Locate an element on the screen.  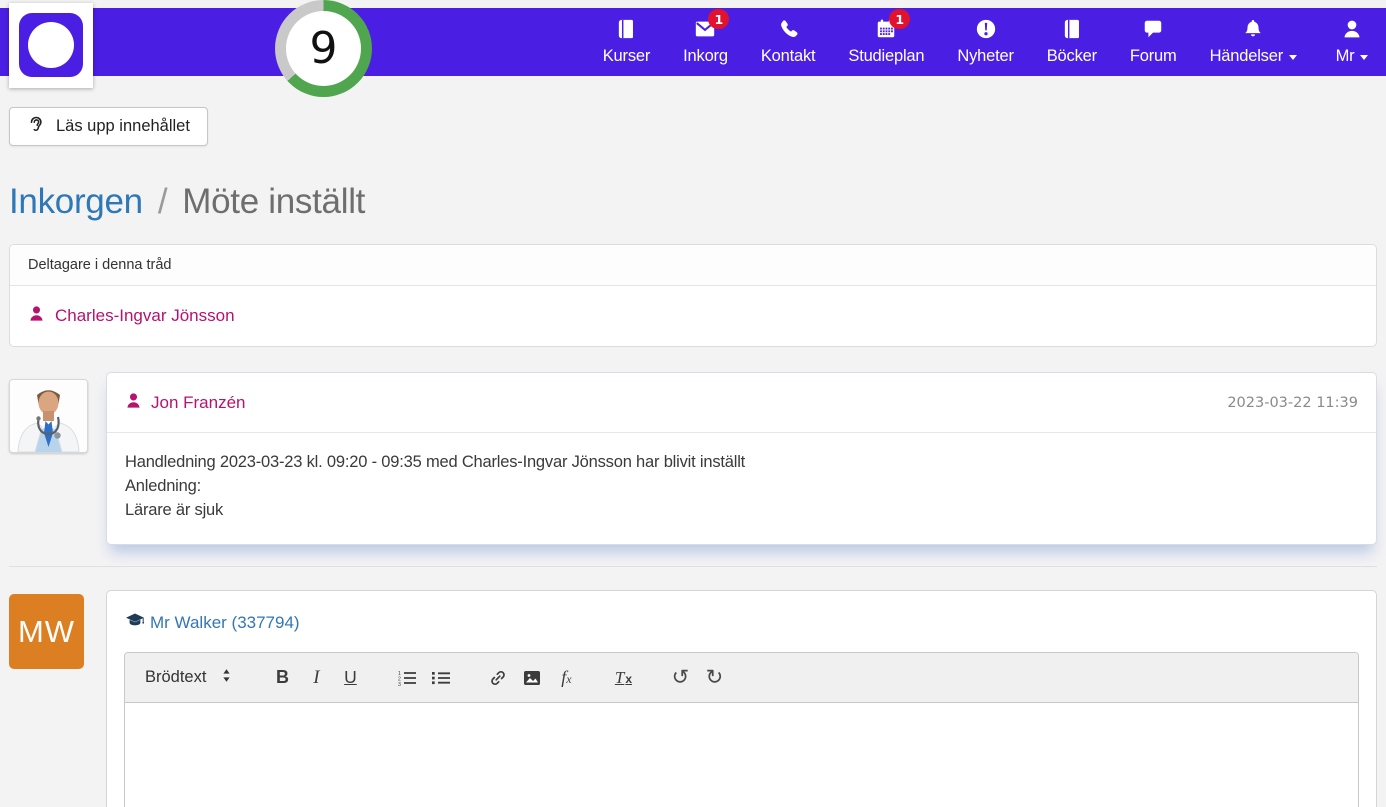
sort-arrows-icon is located at coordinates (226, 678).